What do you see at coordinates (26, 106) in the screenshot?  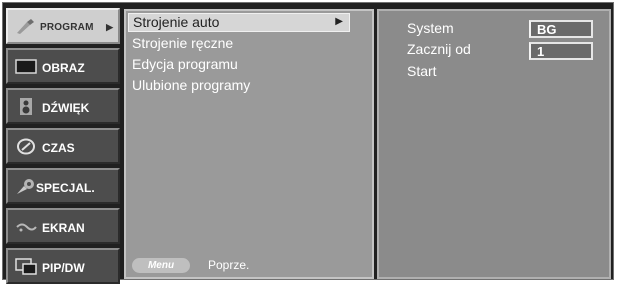 I see `speaker-icon` at bounding box center [26, 106].